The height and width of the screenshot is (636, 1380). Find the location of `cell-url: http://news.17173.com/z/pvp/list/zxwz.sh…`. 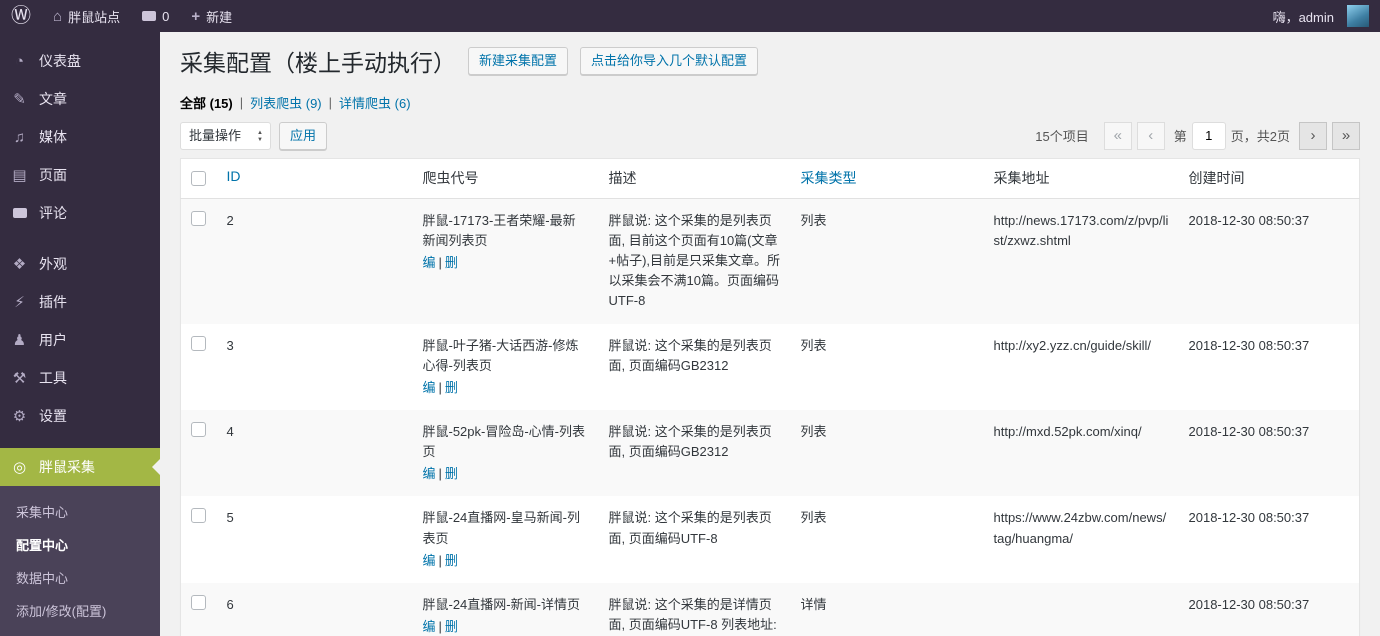

cell-url: http://news.17173.com/z/pvp/list/zxwz.sh… is located at coordinates (1081, 230).